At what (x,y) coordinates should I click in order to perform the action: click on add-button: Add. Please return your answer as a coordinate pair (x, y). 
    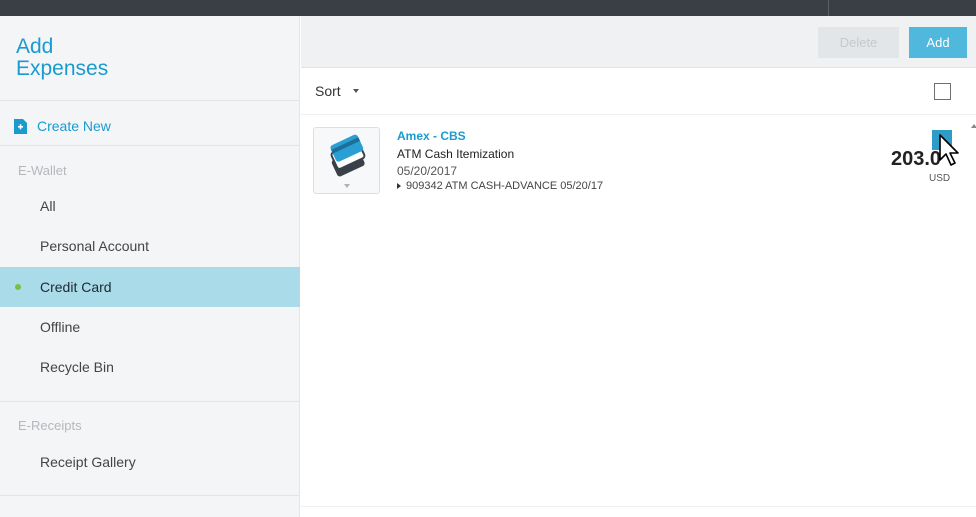
    Looking at the image, I should click on (938, 42).